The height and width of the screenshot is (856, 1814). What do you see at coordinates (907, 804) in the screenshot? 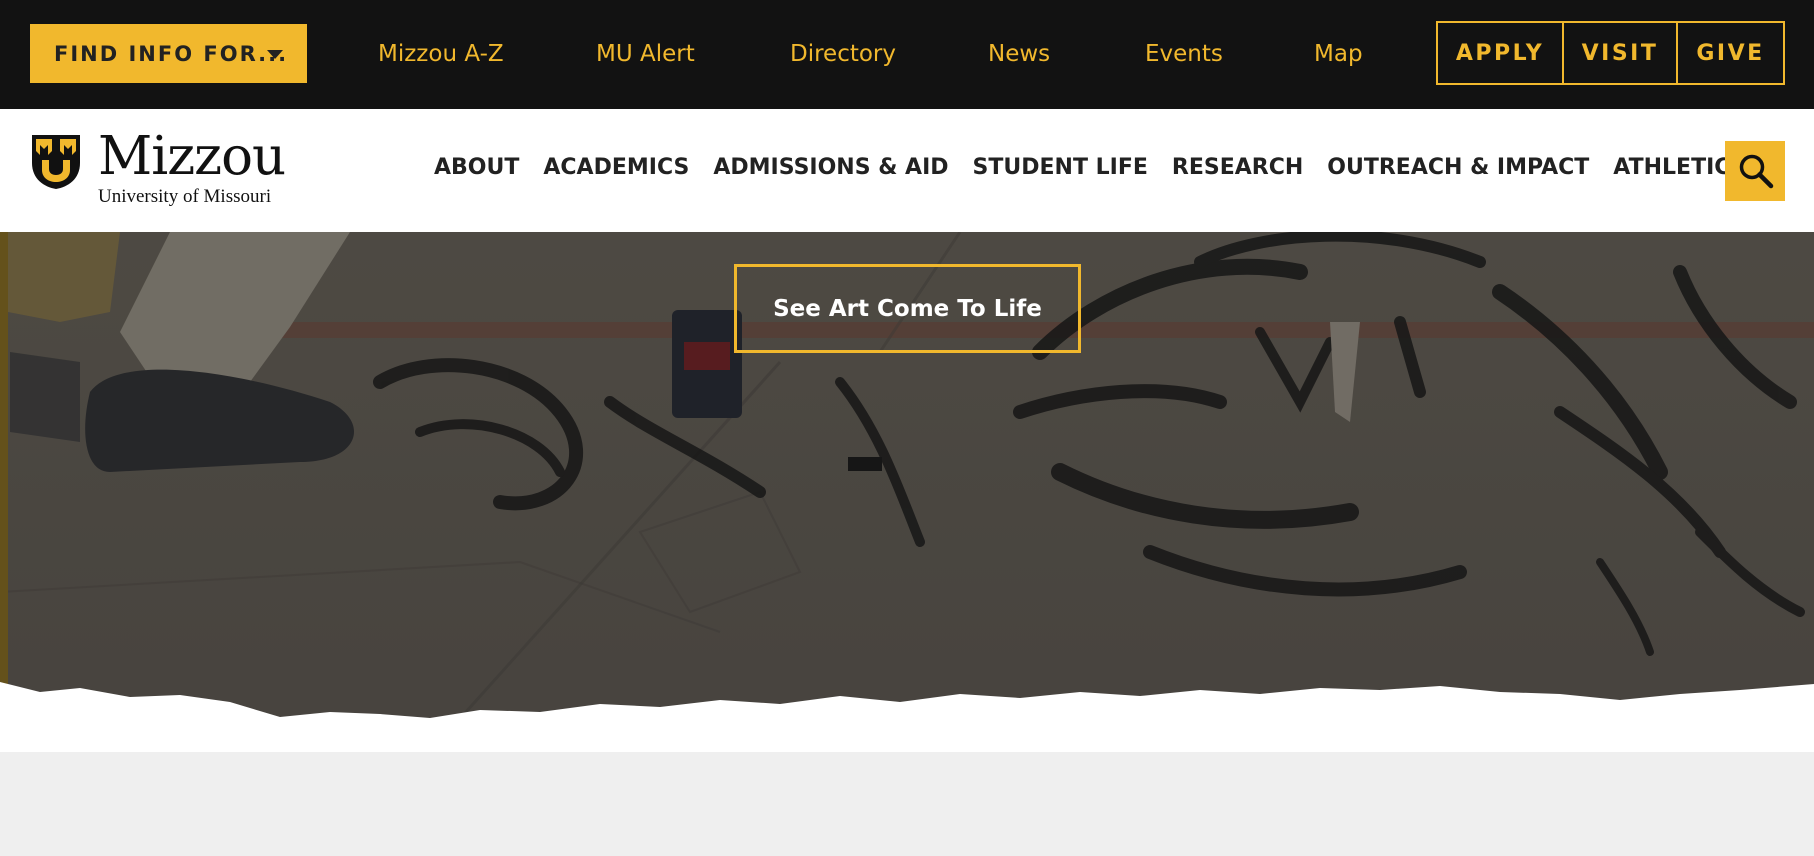
I see `content-area` at bounding box center [907, 804].